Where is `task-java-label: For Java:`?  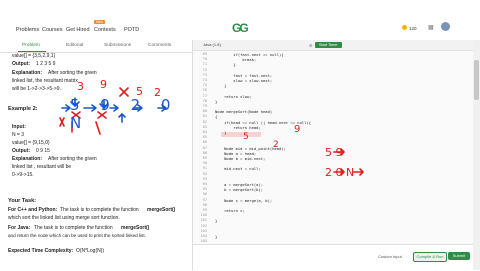
task-java-label: For Java: is located at coordinates (19, 228).